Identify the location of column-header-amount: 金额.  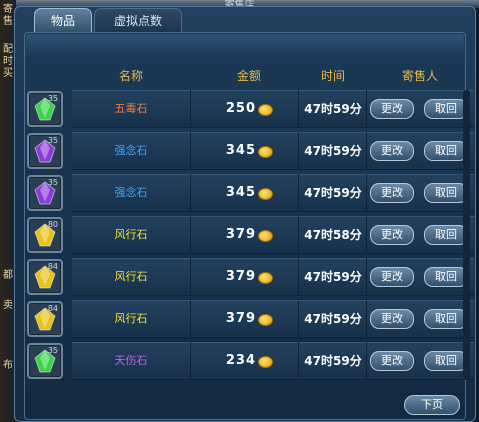
(248, 76).